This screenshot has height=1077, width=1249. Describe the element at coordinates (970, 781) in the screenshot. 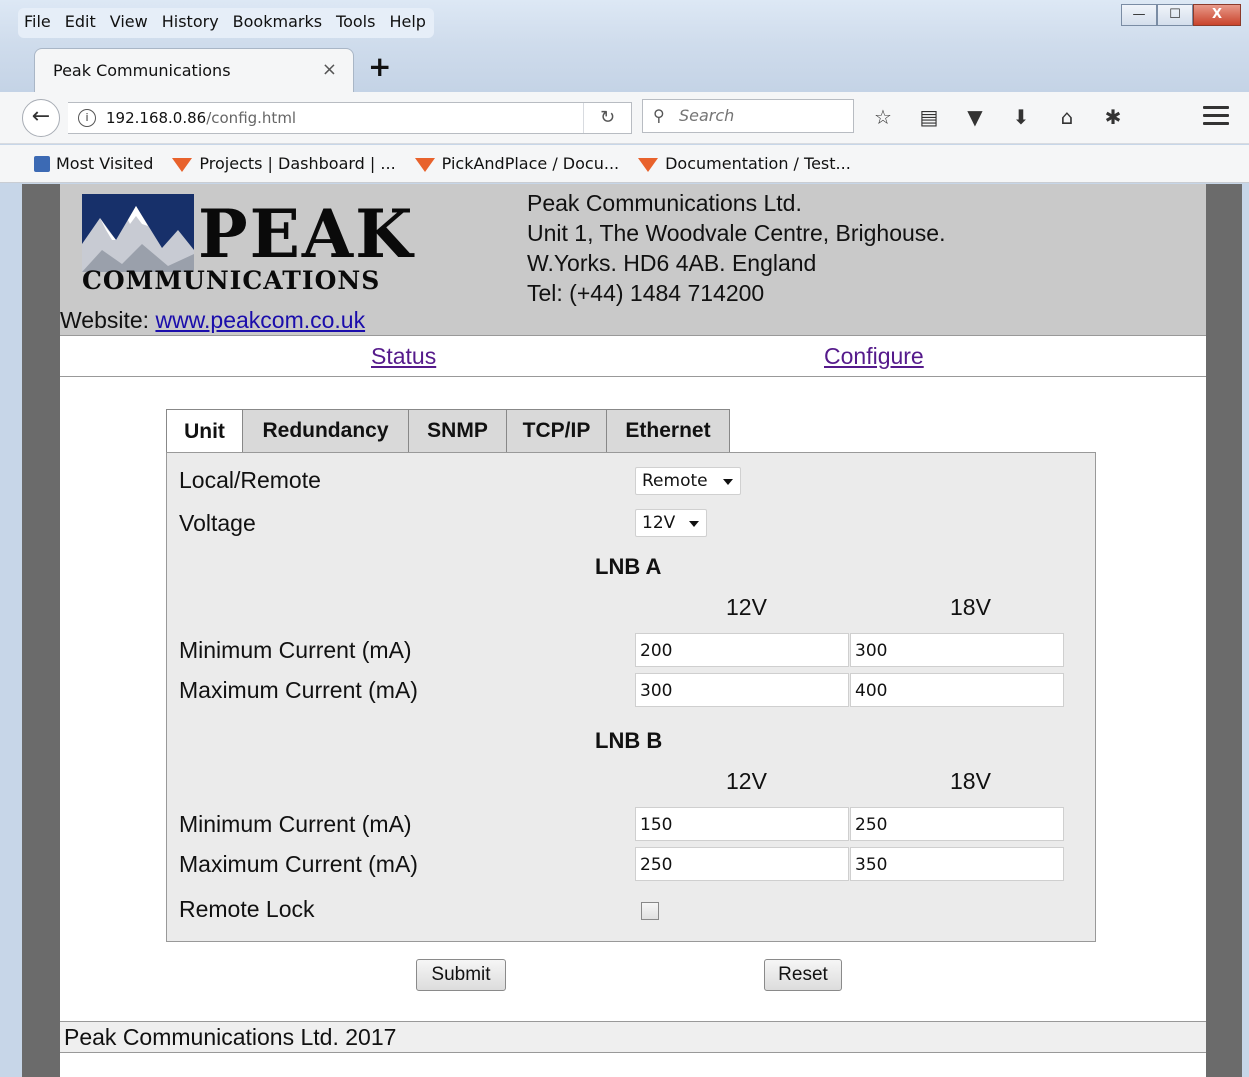

I see `lnb-b-18v-header: 18V` at that location.